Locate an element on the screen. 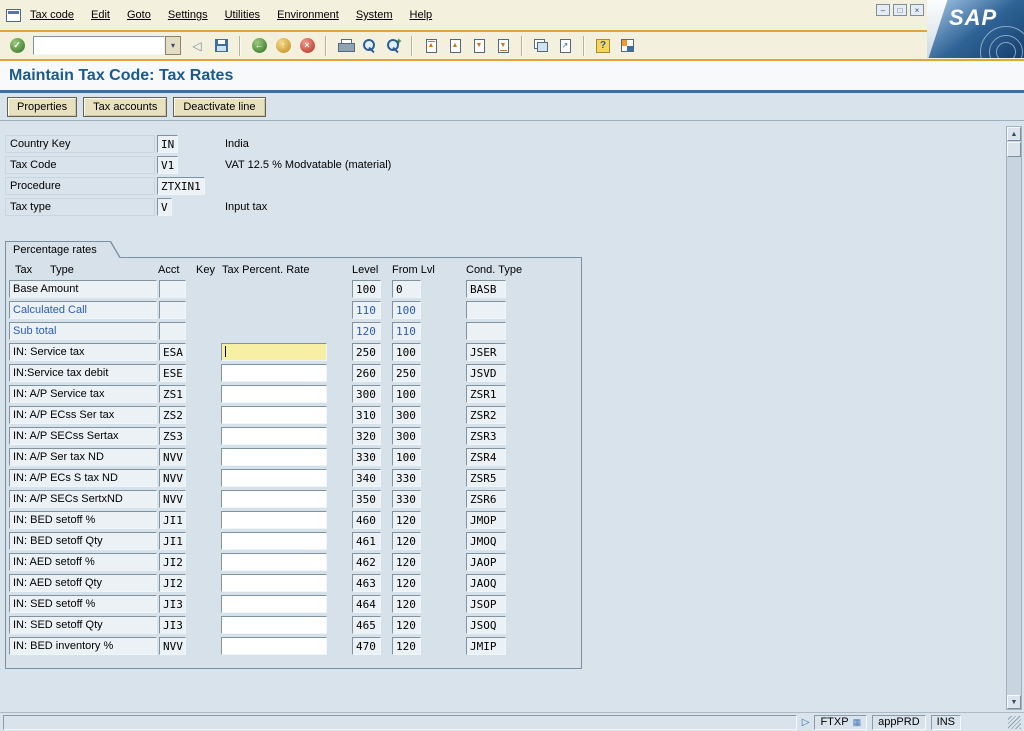  save-button is located at coordinates (221, 46).